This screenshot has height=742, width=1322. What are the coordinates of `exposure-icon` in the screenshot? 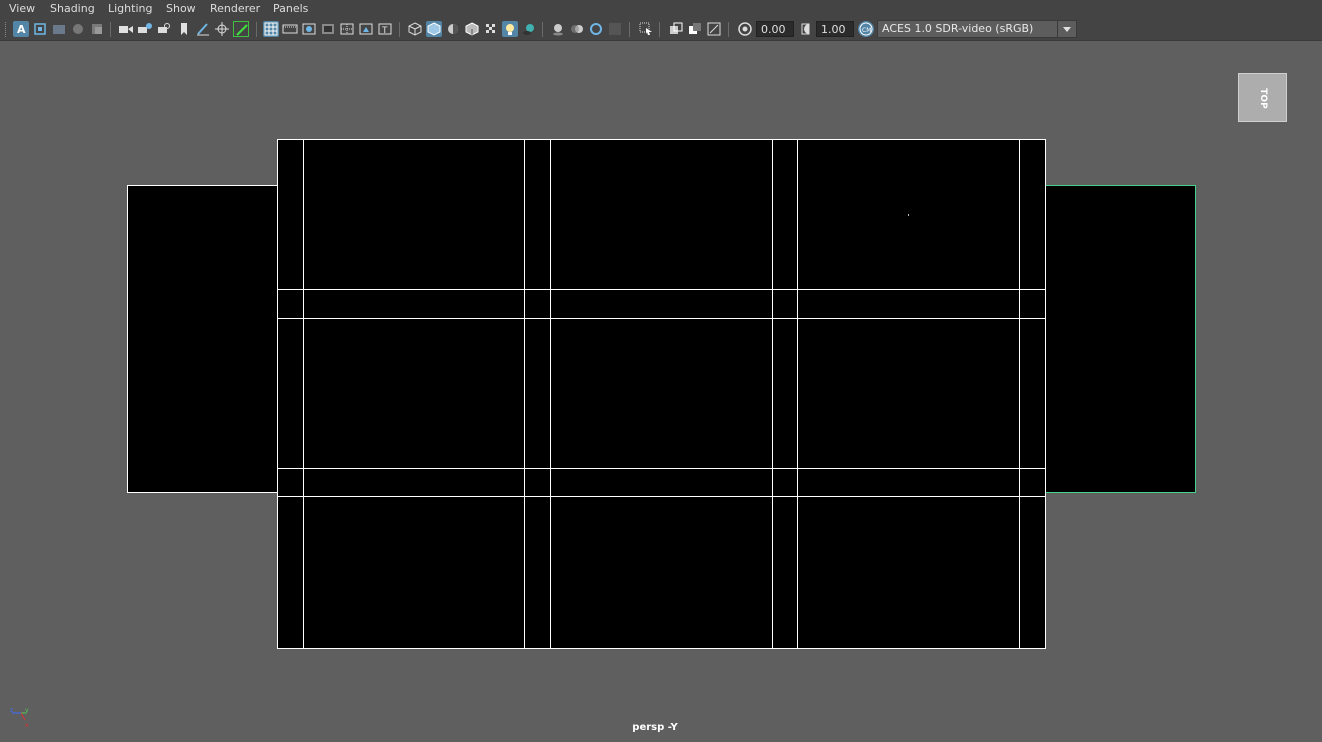 It's located at (745, 29).